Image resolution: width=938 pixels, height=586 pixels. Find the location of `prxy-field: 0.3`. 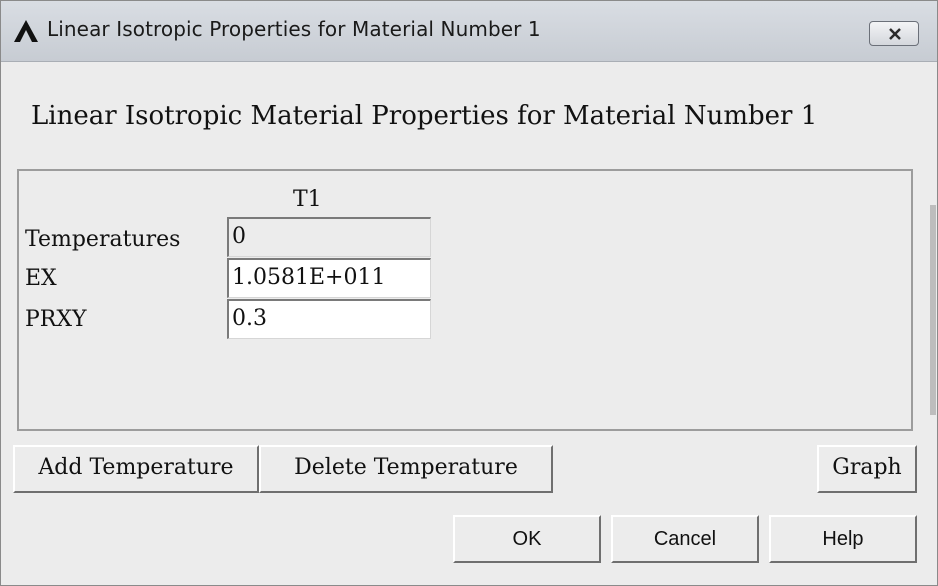

prxy-field: 0.3 is located at coordinates (329, 319).